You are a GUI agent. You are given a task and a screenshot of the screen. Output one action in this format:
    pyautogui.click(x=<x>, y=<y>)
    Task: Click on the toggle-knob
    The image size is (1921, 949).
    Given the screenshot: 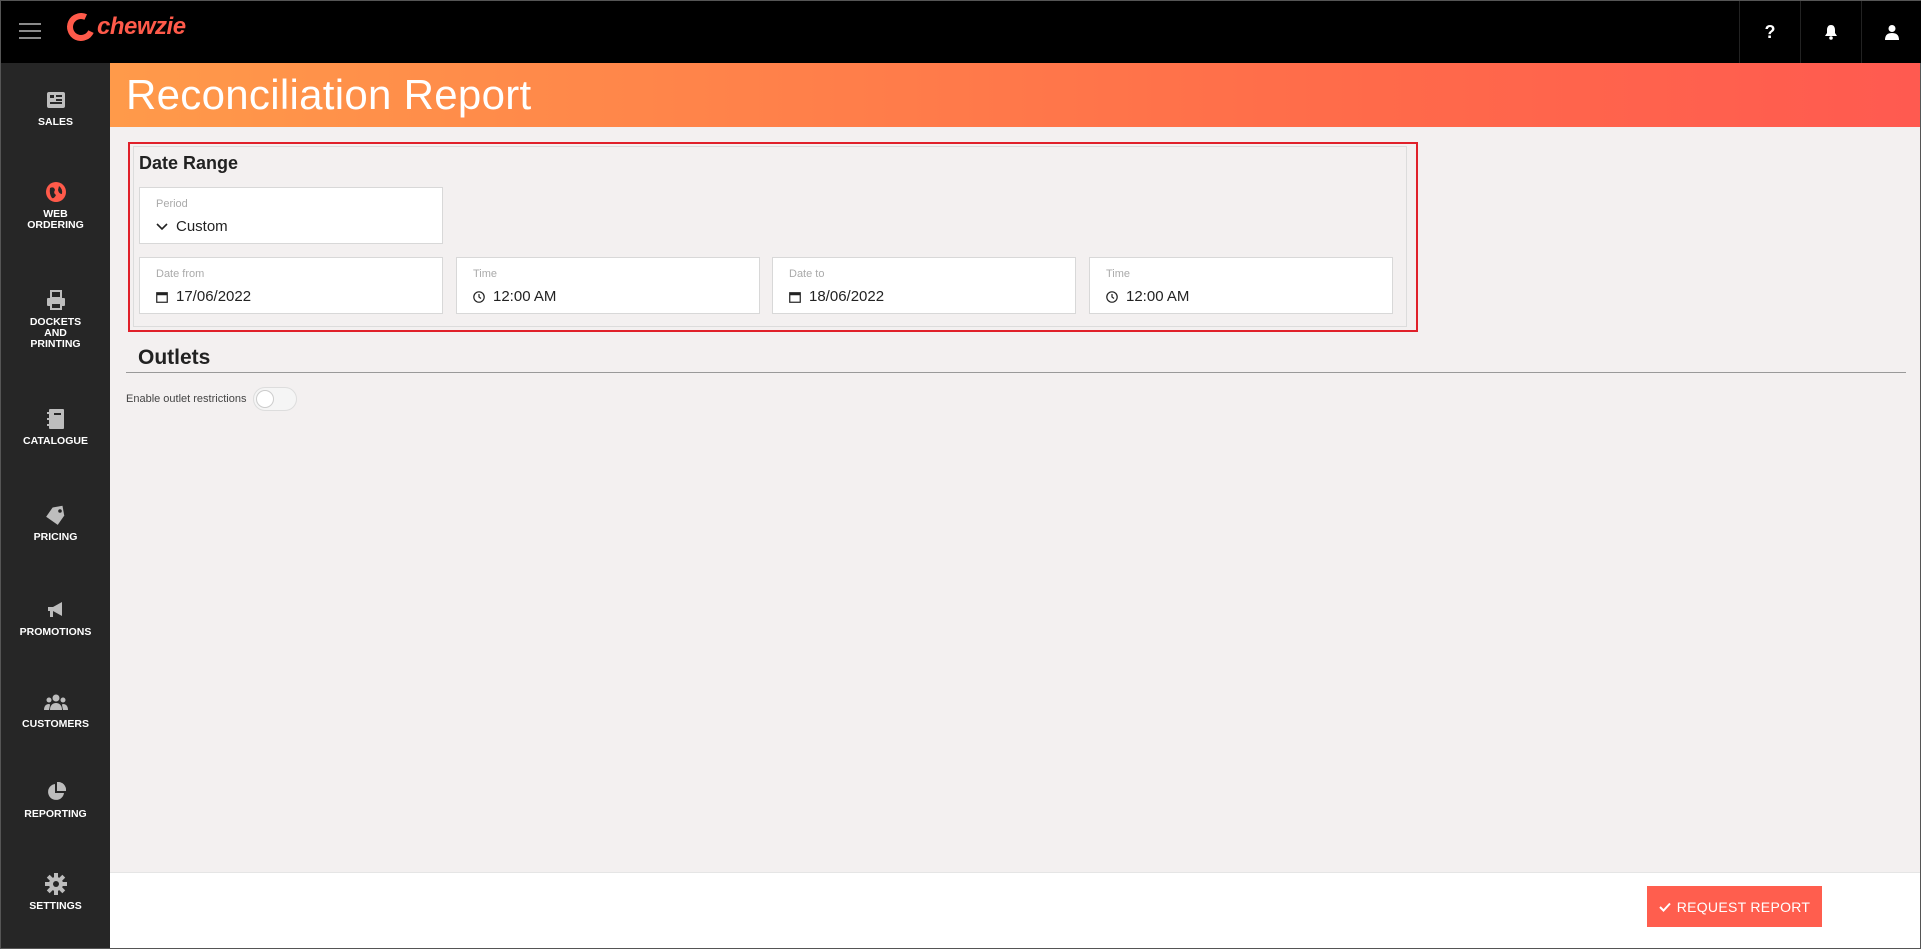 What is the action you would take?
    pyautogui.click(x=265, y=399)
    